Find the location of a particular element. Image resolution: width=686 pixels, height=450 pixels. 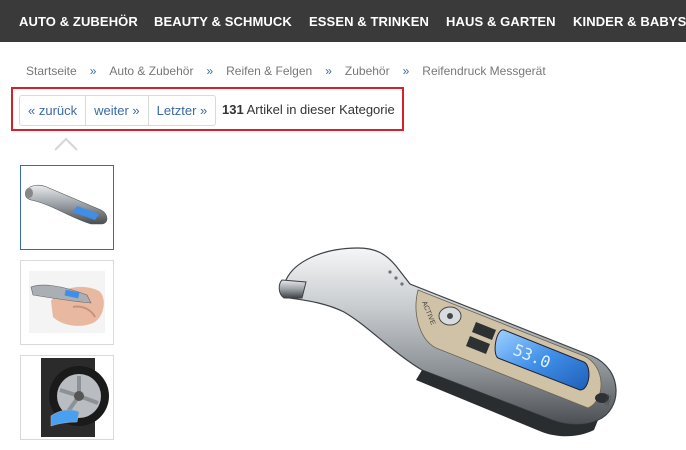

thumbnail-gauge-front is located at coordinates (67, 207).